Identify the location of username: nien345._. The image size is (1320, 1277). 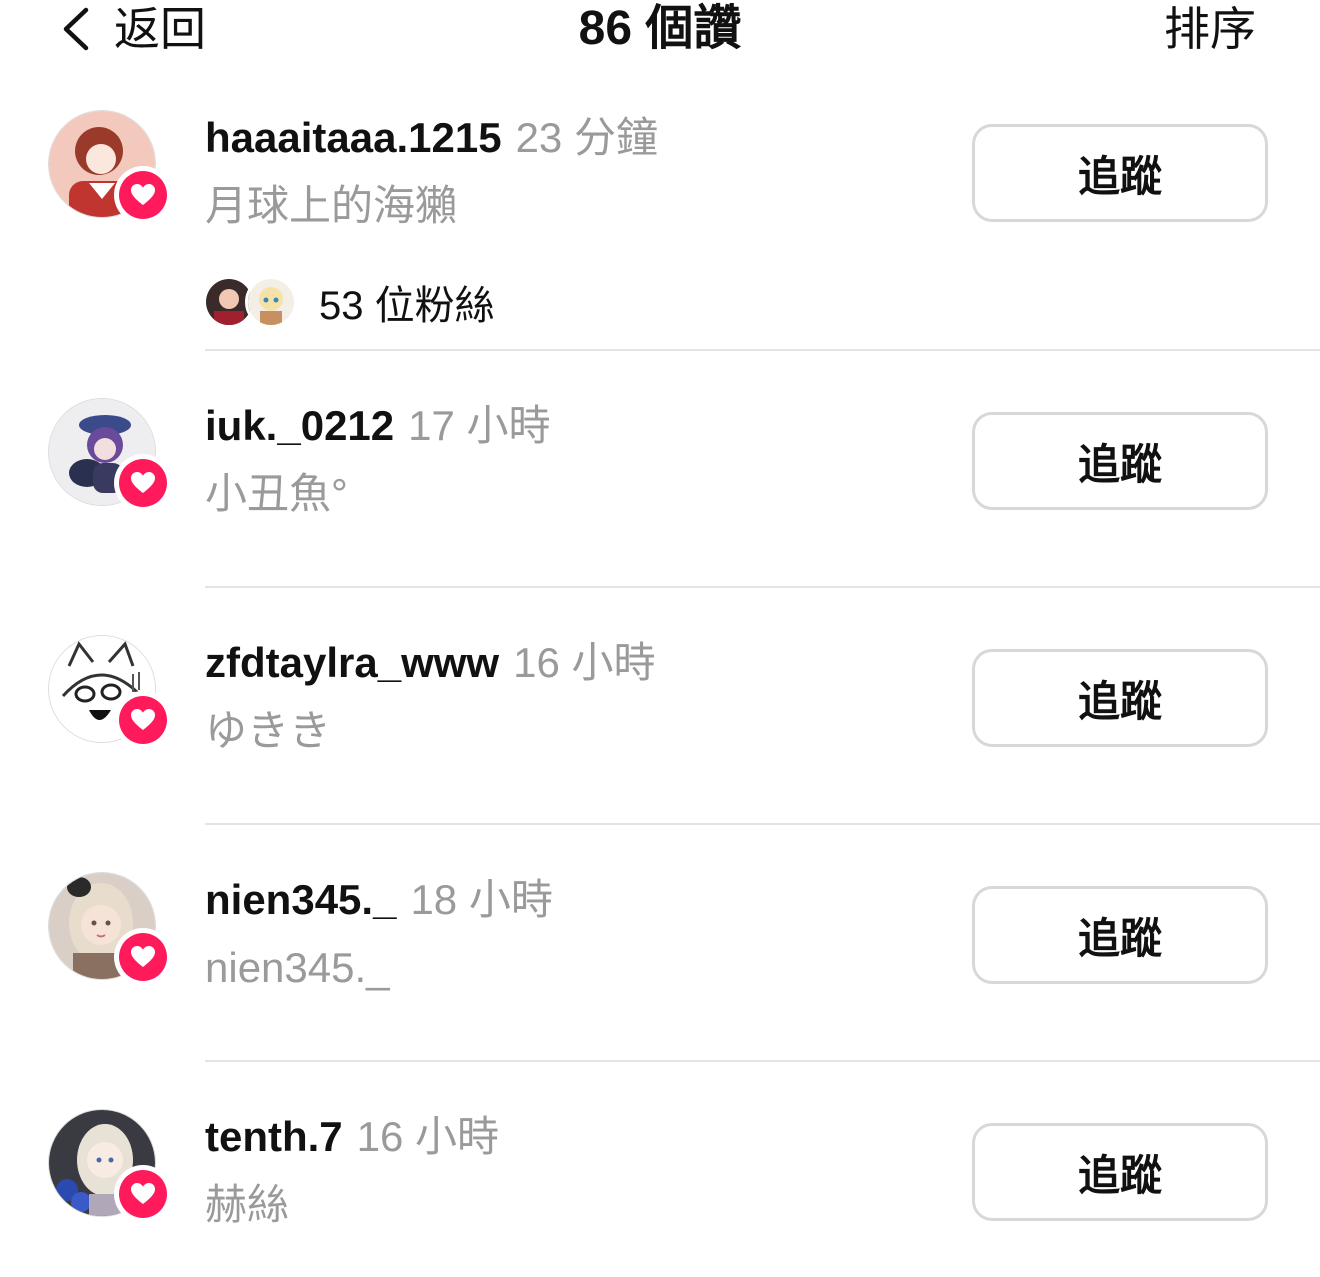
(300, 899).